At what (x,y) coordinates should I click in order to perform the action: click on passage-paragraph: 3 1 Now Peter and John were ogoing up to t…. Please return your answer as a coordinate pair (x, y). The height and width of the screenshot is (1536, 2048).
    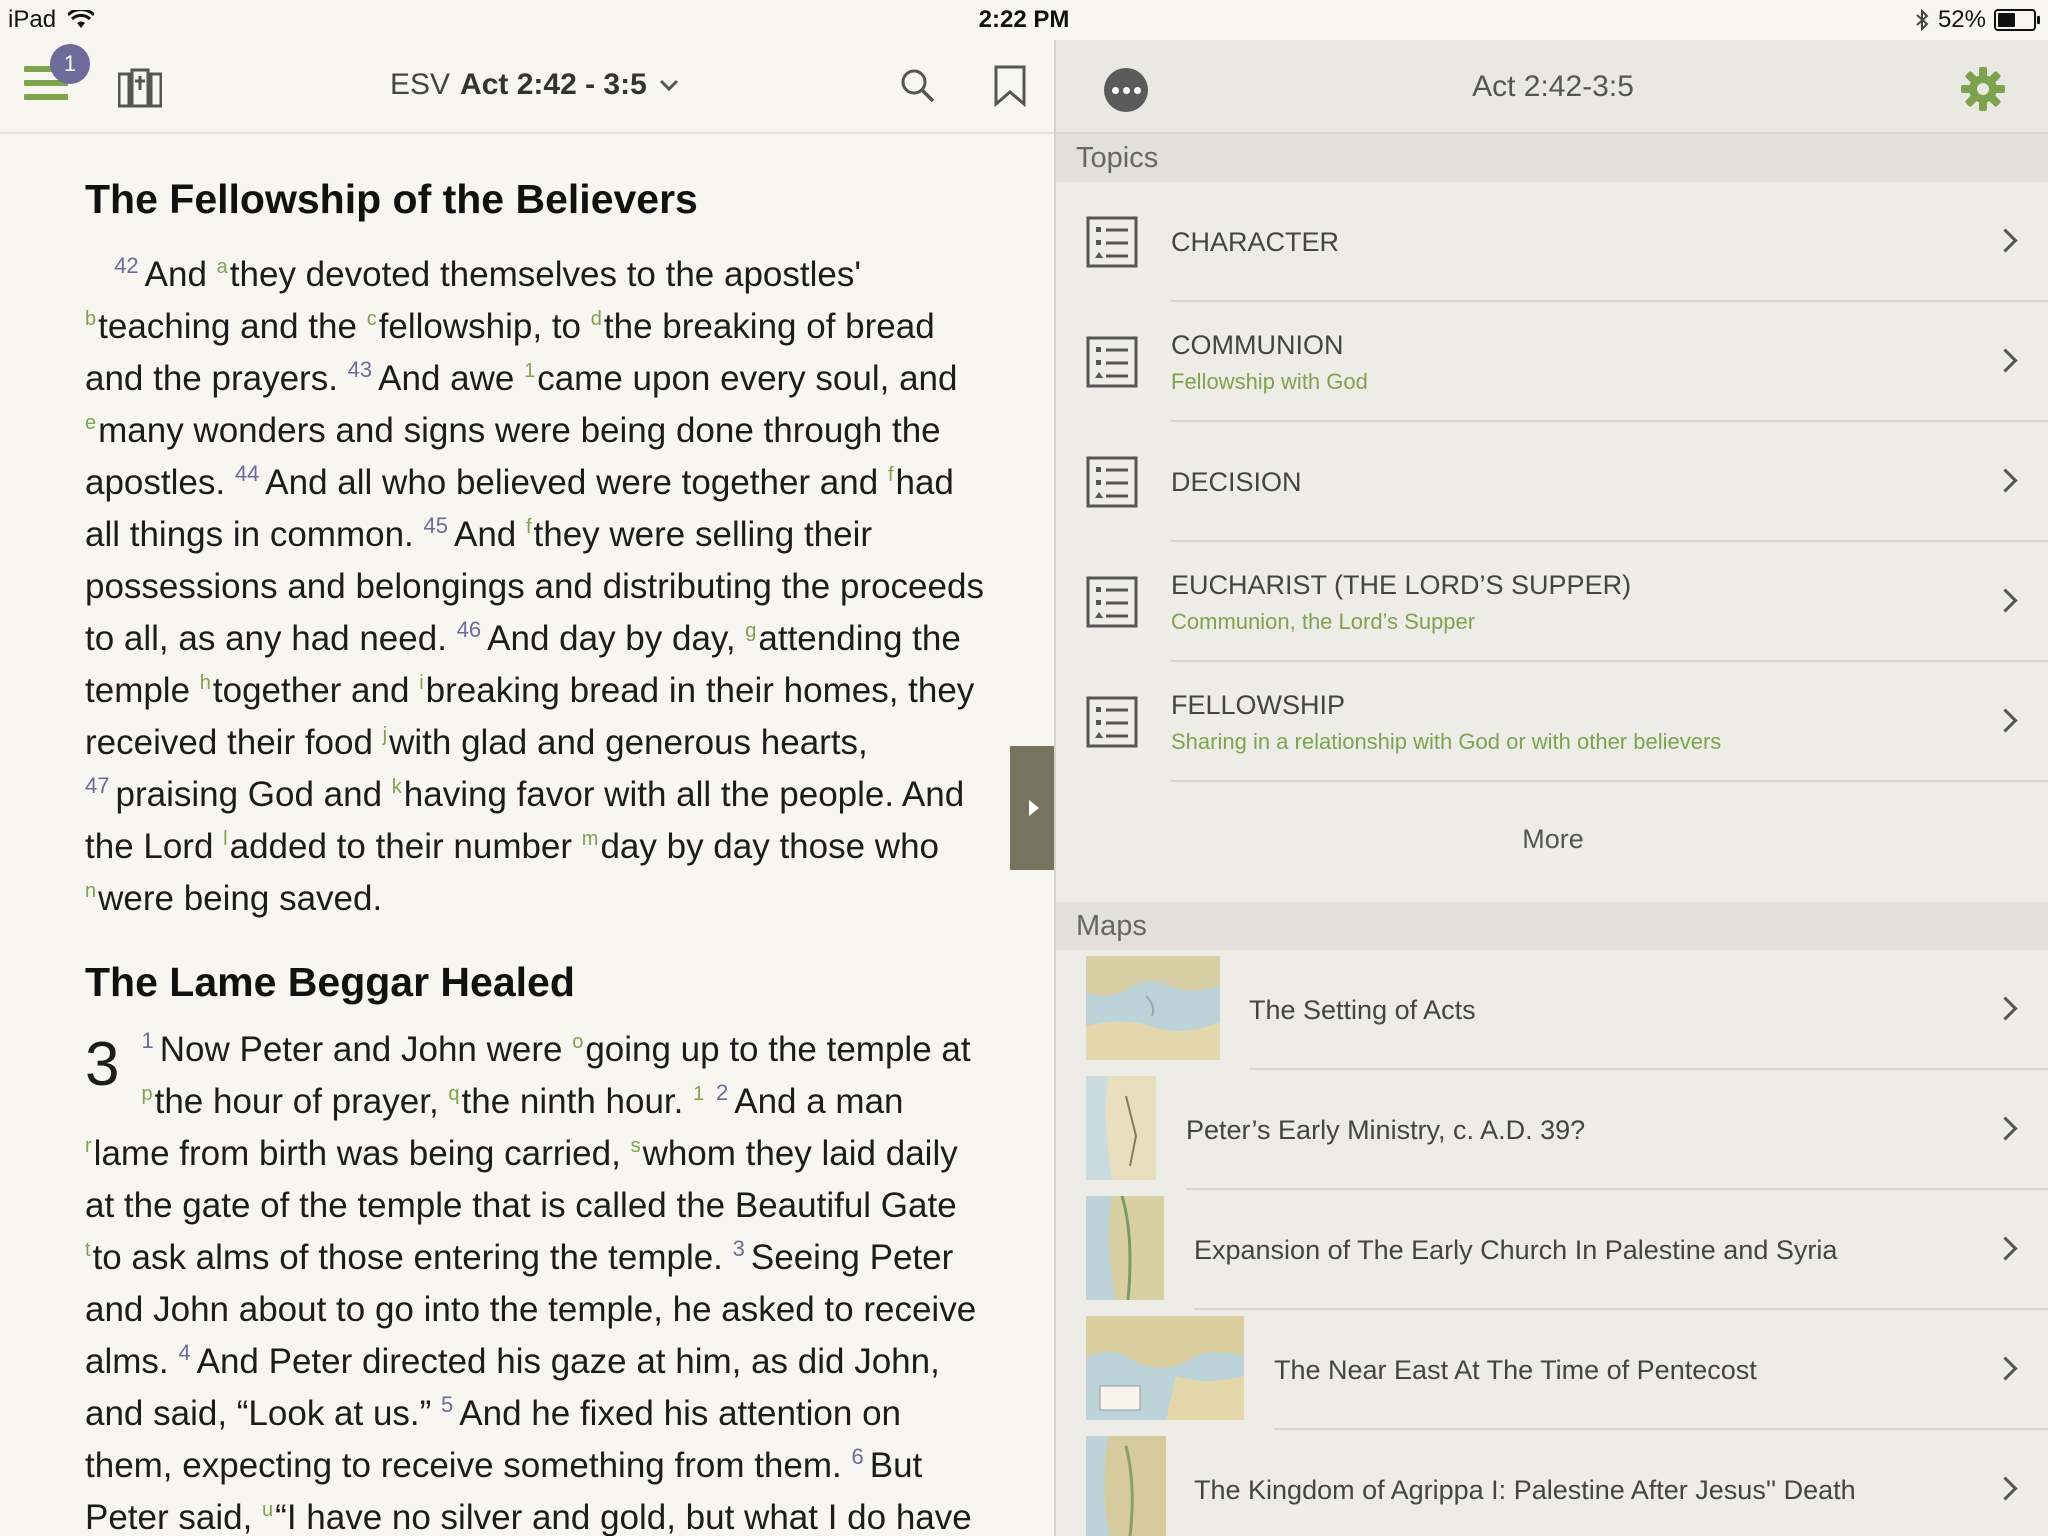
    Looking at the image, I should click on (531, 1282).